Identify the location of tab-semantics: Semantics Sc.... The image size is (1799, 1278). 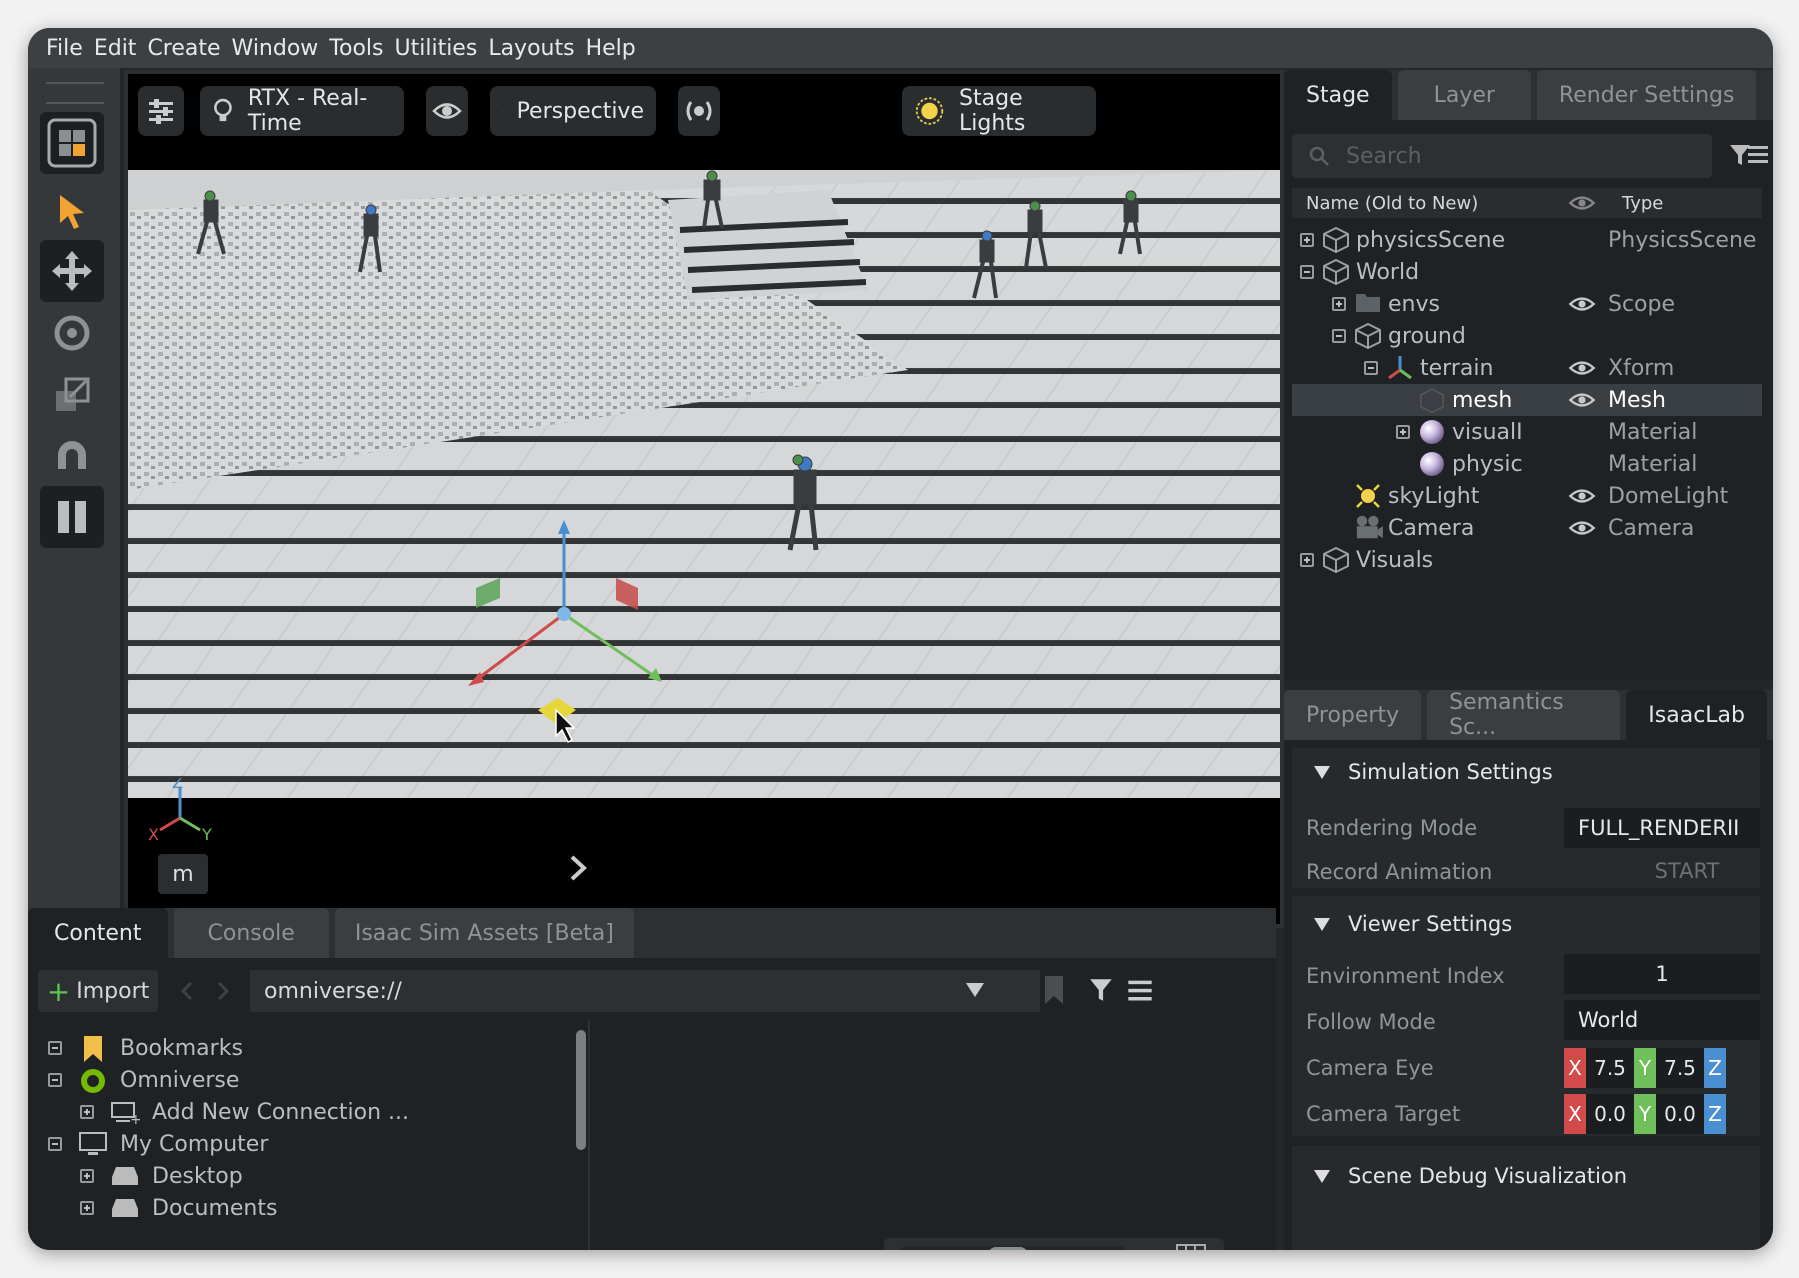
(1524, 715).